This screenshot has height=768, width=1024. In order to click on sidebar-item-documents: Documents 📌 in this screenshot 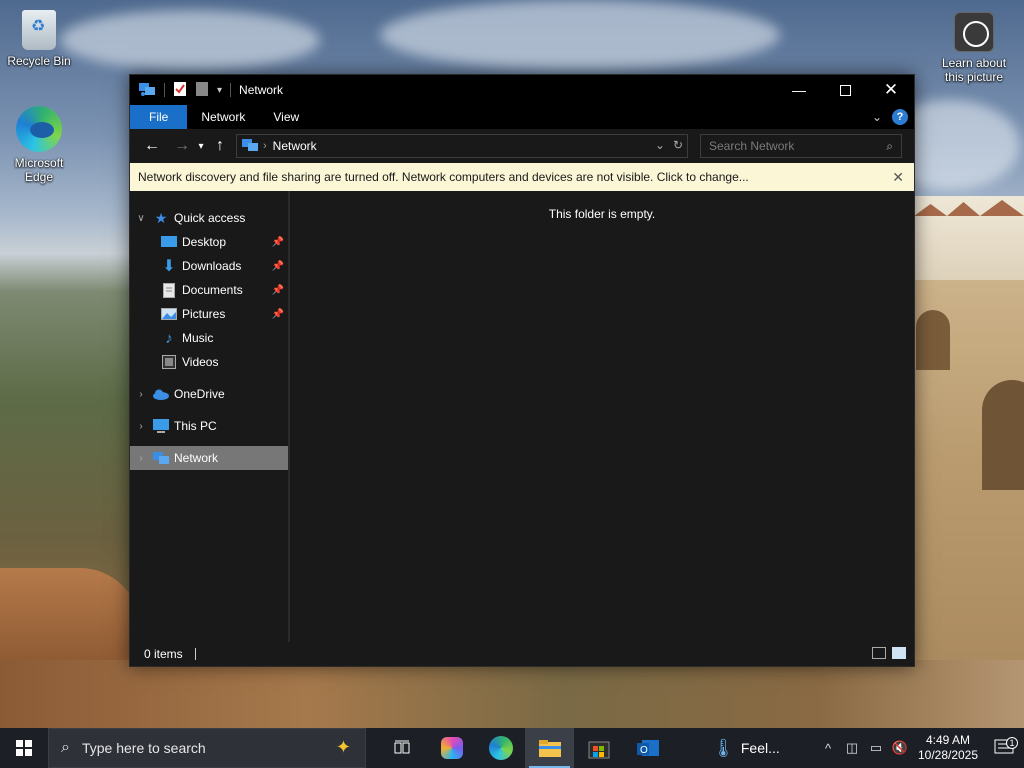, I will do `click(209, 290)`.